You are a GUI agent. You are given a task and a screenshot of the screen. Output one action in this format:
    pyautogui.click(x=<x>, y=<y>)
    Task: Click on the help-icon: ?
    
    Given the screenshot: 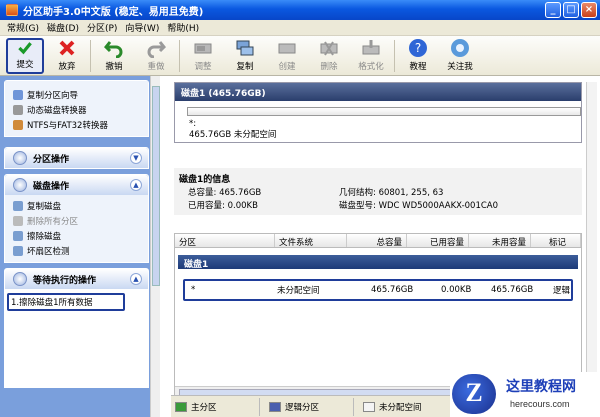 What is the action you would take?
    pyautogui.click(x=418, y=48)
    